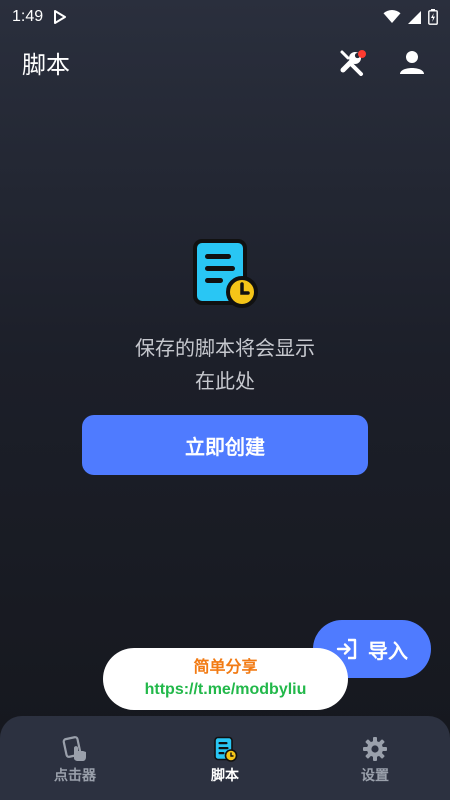 The image size is (450, 800). Describe the element at coordinates (352, 62) in the screenshot. I see `tools-button` at that location.